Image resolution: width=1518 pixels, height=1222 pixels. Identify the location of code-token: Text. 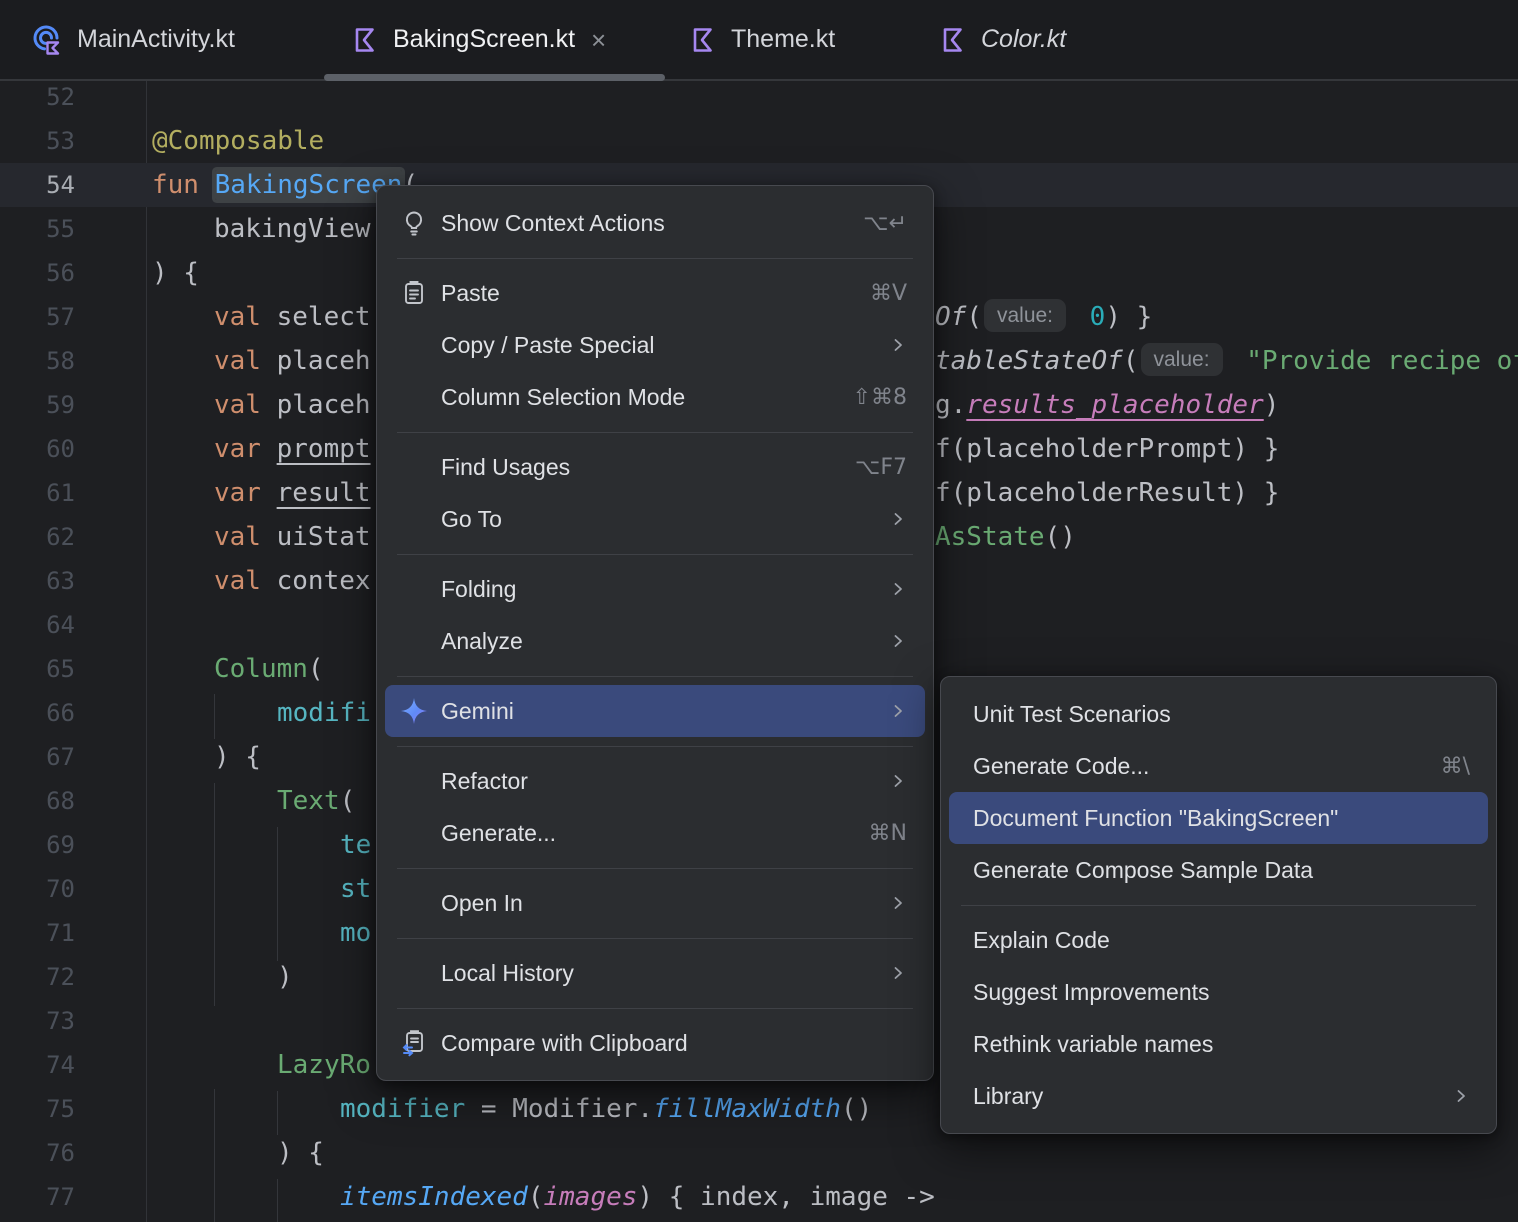
(308, 801).